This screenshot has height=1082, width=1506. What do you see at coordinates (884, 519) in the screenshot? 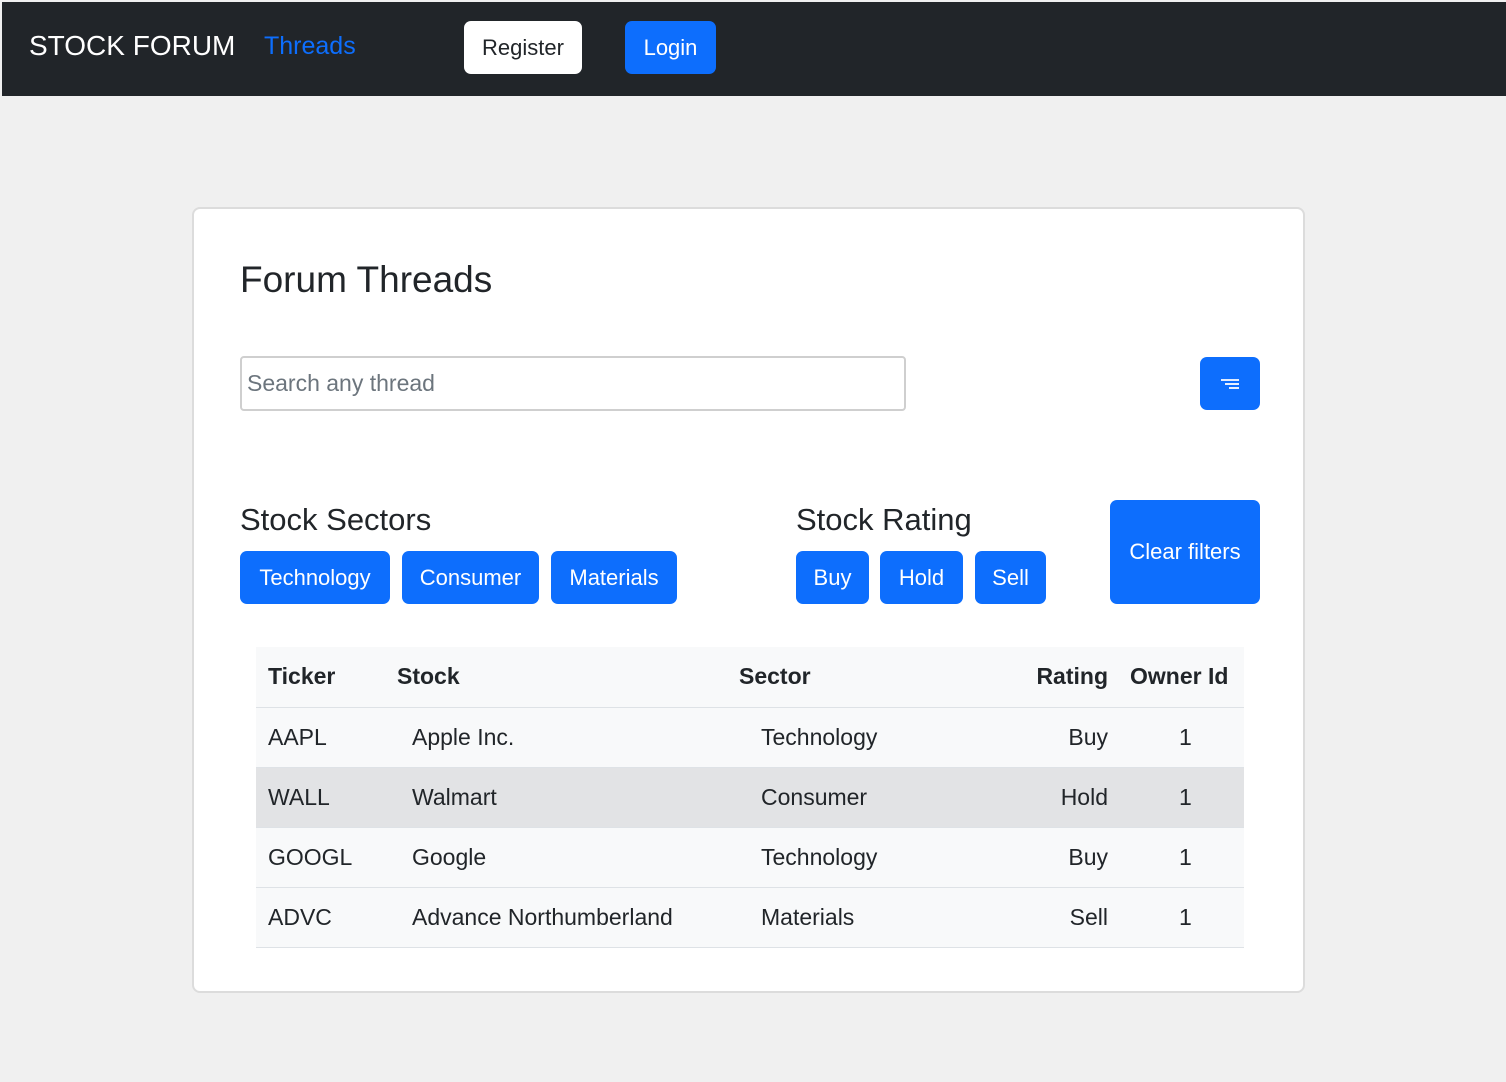
I see `stock-rating-title: Stock Rating` at bounding box center [884, 519].